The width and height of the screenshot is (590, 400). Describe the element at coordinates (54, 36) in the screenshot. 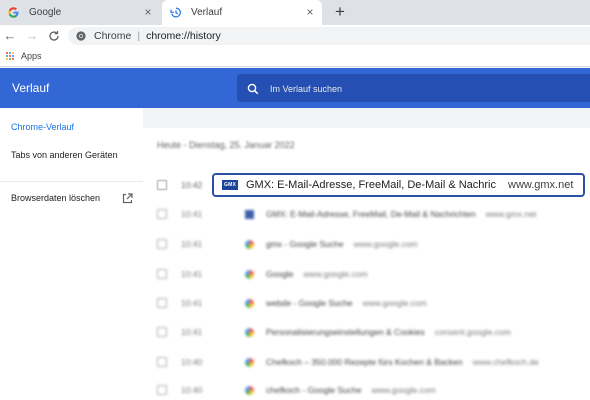

I see `reload-icon` at that location.